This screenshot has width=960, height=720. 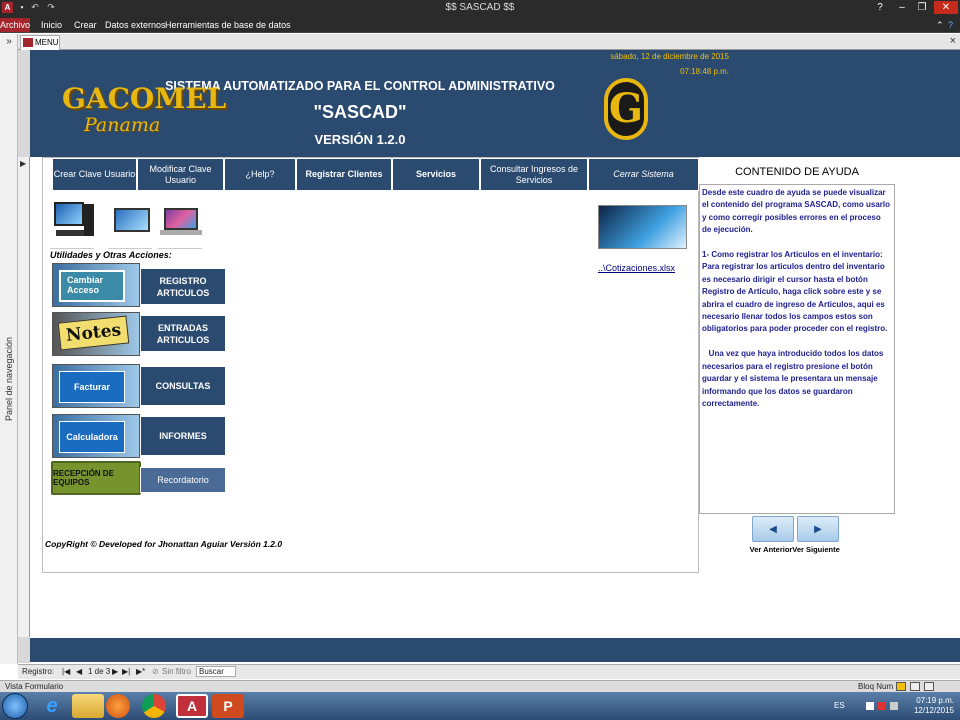 What do you see at coordinates (154, 706) in the screenshot?
I see `chrome-icon` at bounding box center [154, 706].